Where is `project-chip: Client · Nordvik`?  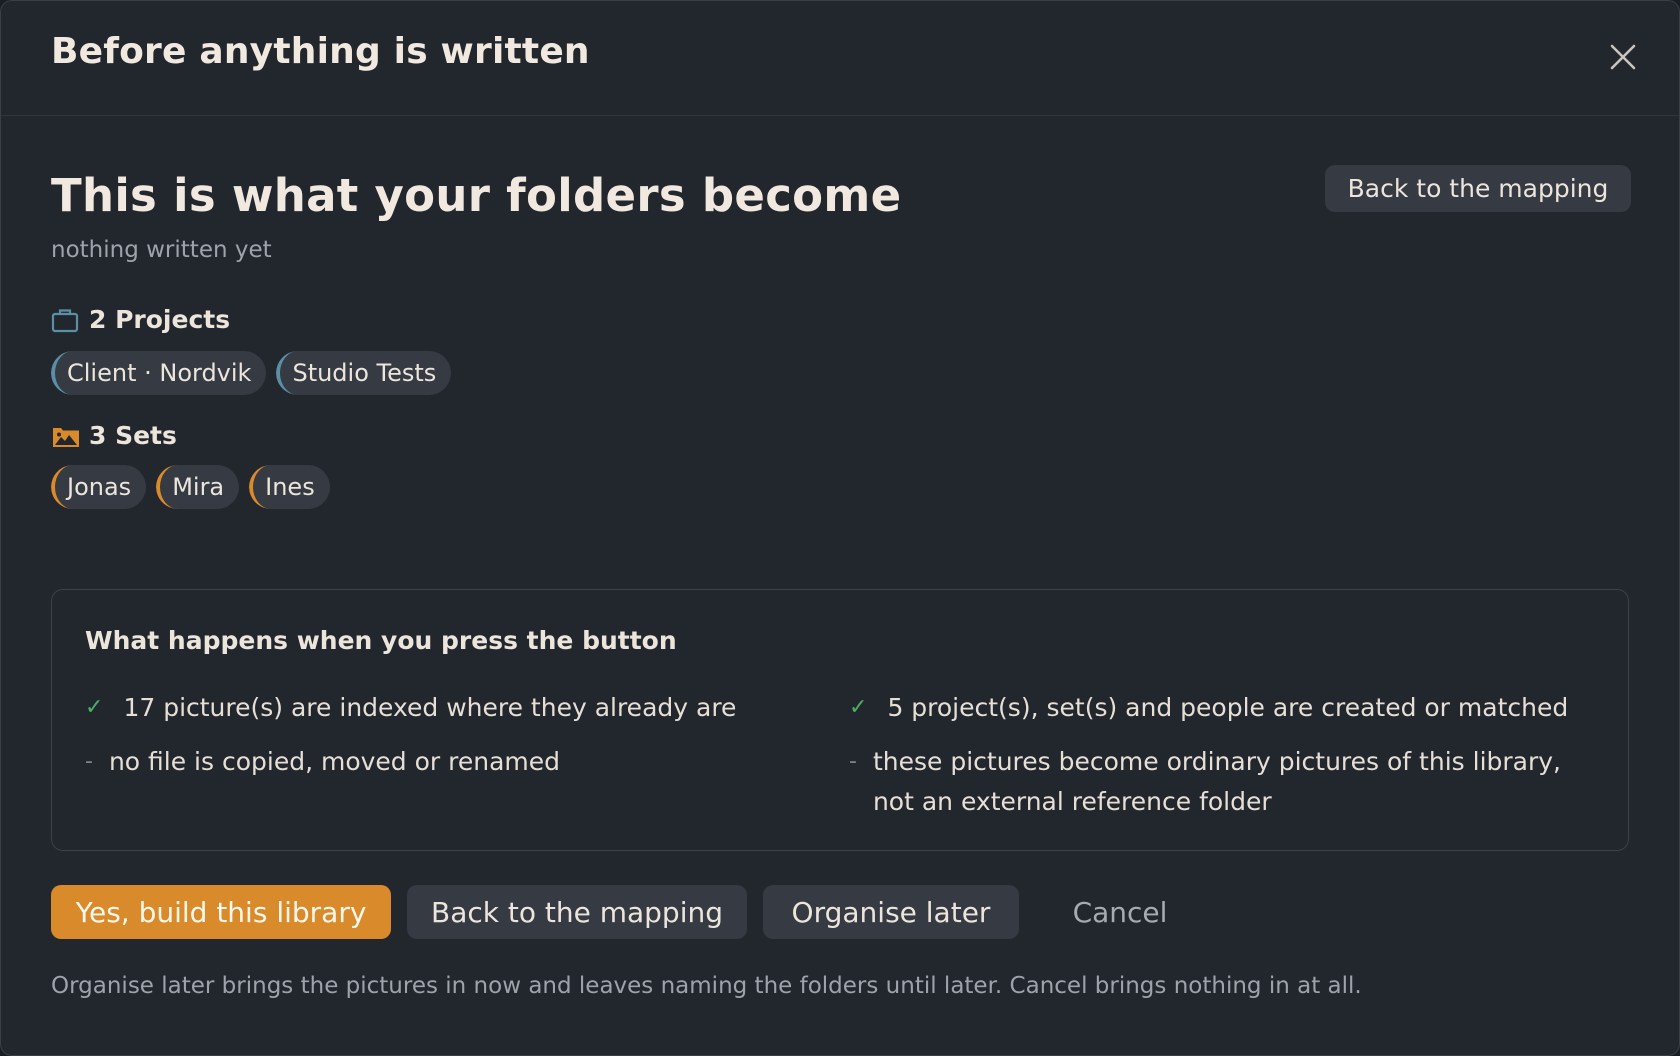
project-chip: Client · Nordvik is located at coordinates (159, 373).